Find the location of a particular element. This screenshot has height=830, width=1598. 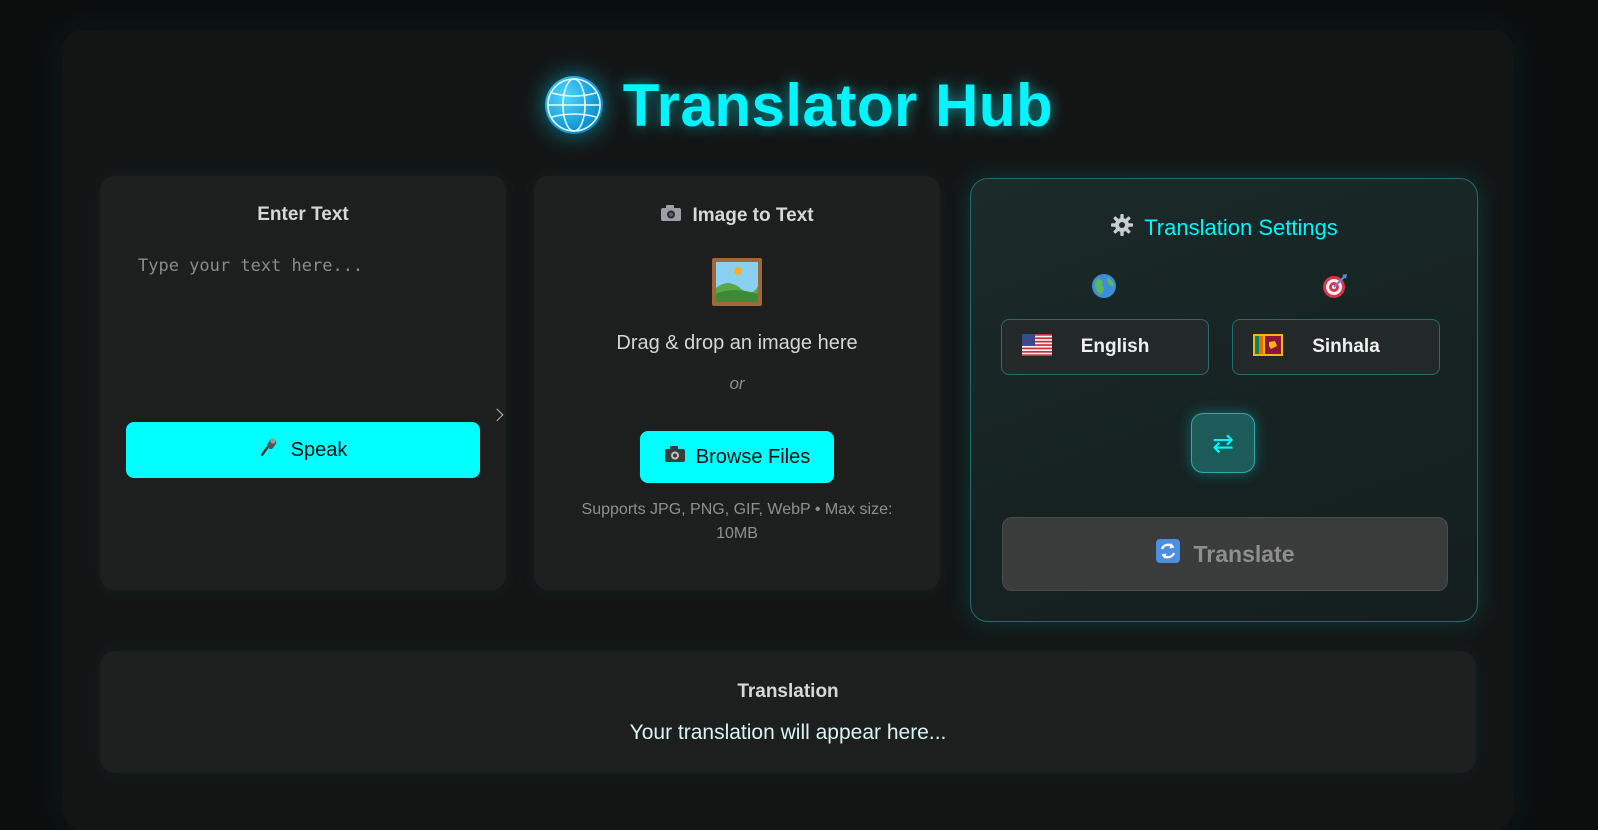

speak-button-label: Speak is located at coordinates (319, 449).